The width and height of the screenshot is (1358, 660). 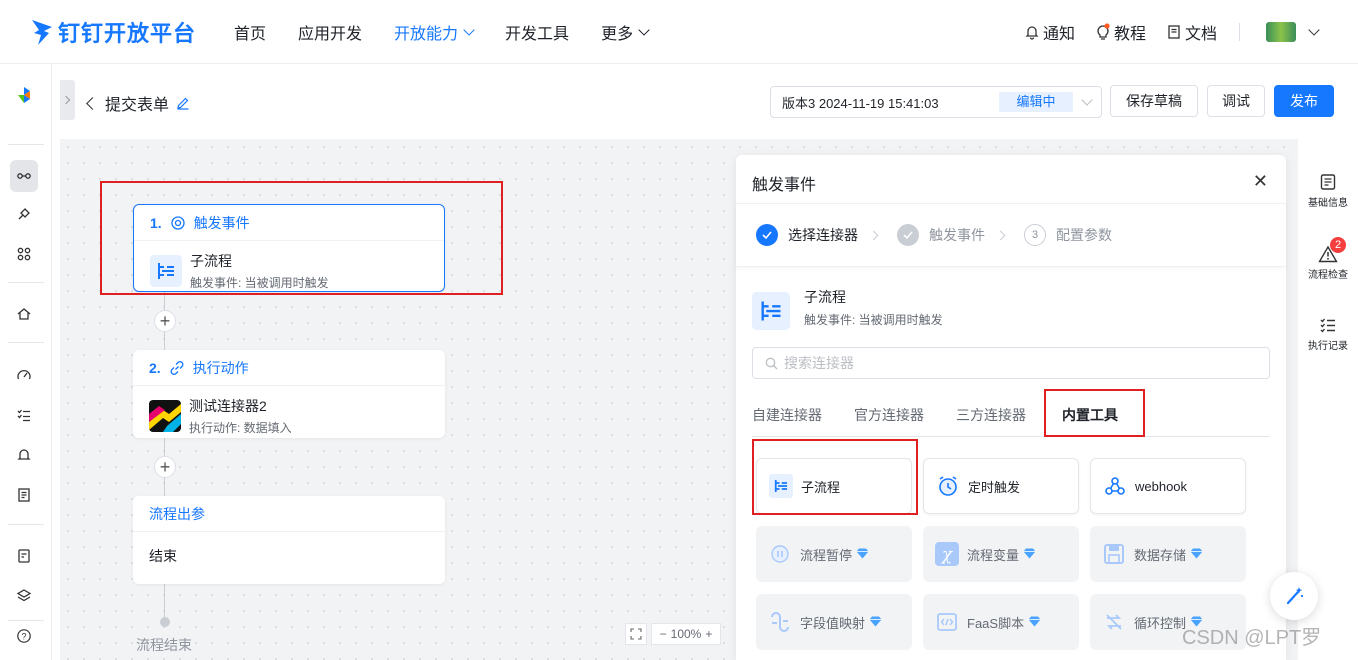 What do you see at coordinates (24, 95) in the screenshot?
I see `app-logo-icon` at bounding box center [24, 95].